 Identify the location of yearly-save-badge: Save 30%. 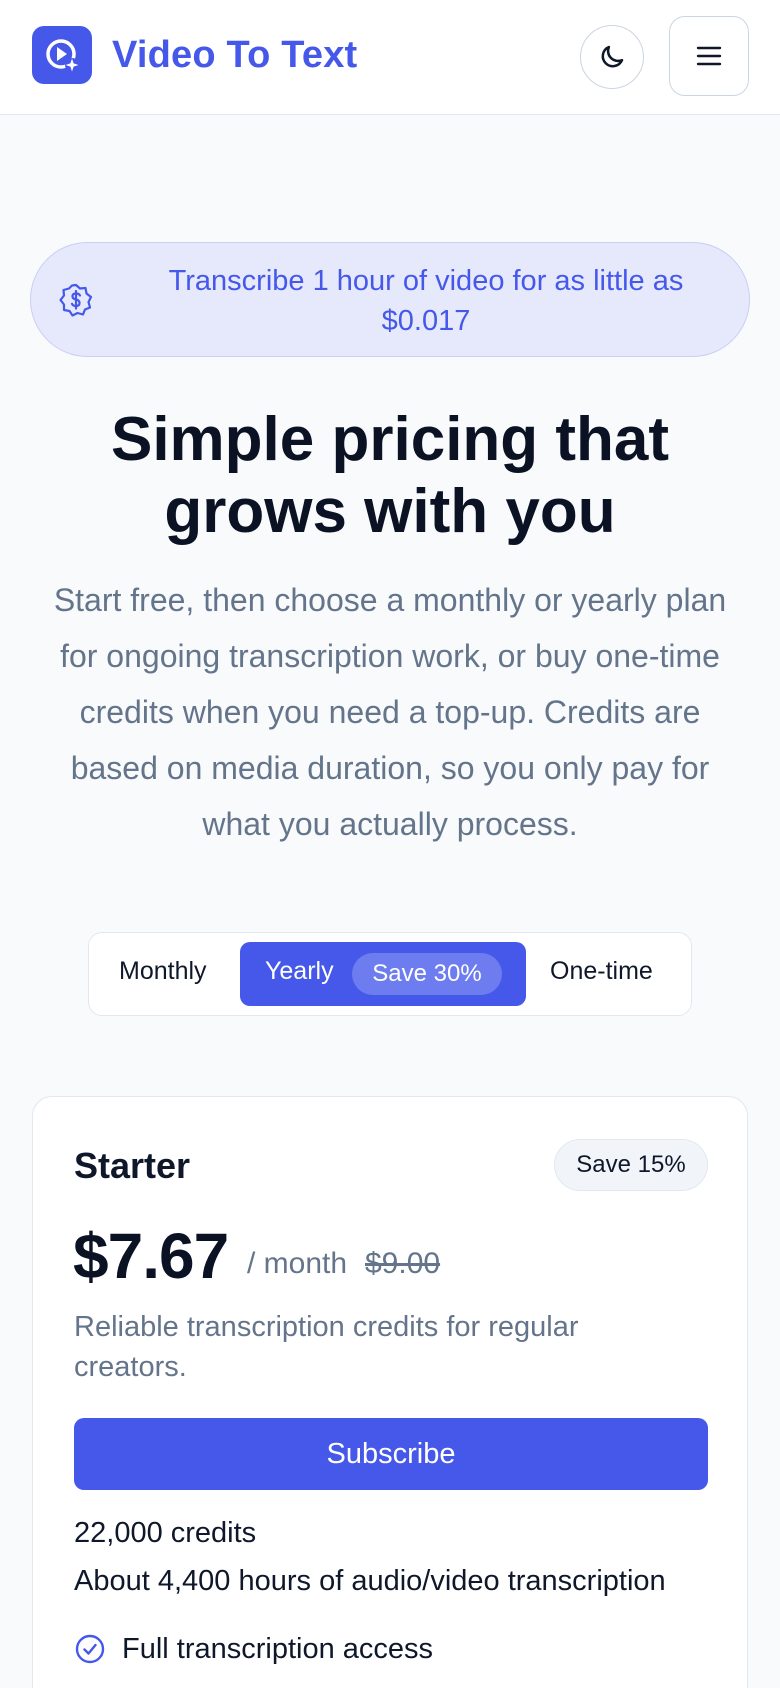
(427, 974).